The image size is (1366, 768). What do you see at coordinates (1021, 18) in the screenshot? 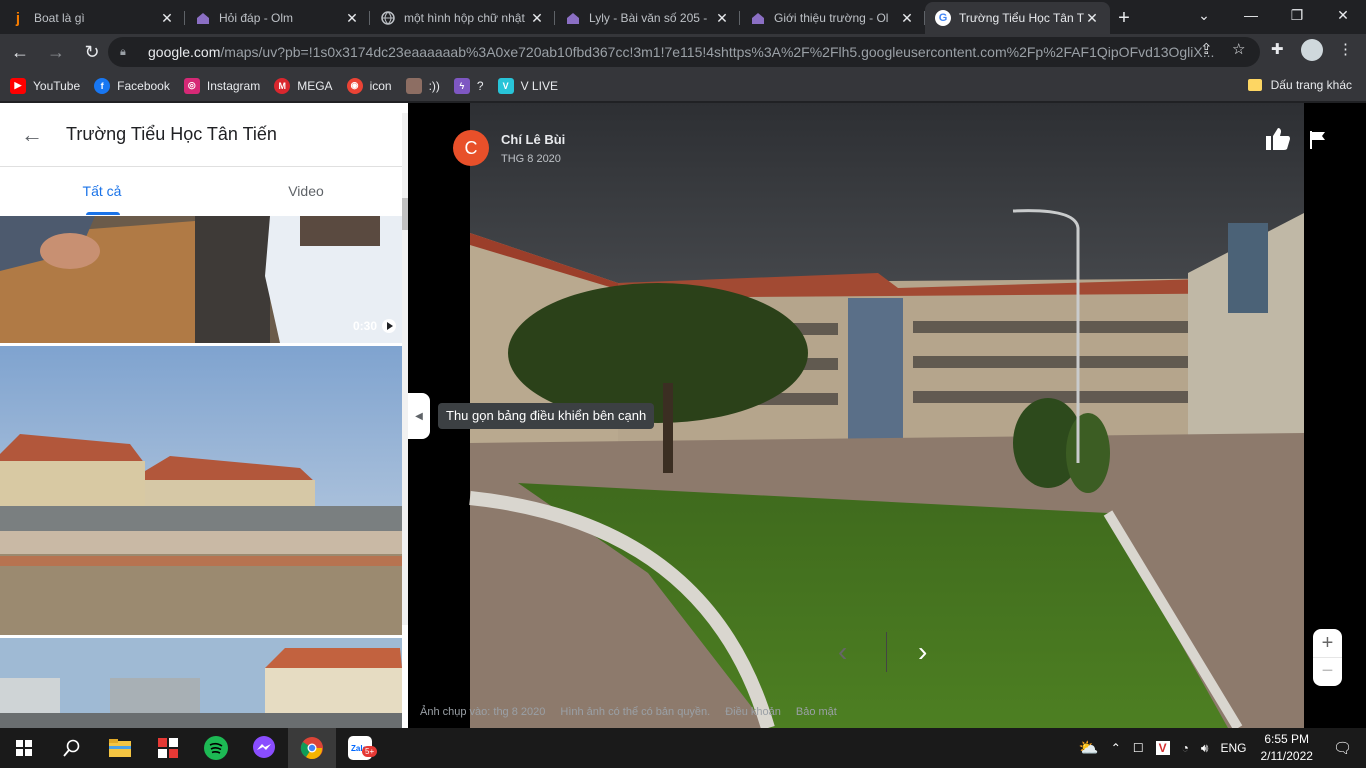
I see `tab-title: Trường Tiểu Học Tân T` at bounding box center [1021, 18].